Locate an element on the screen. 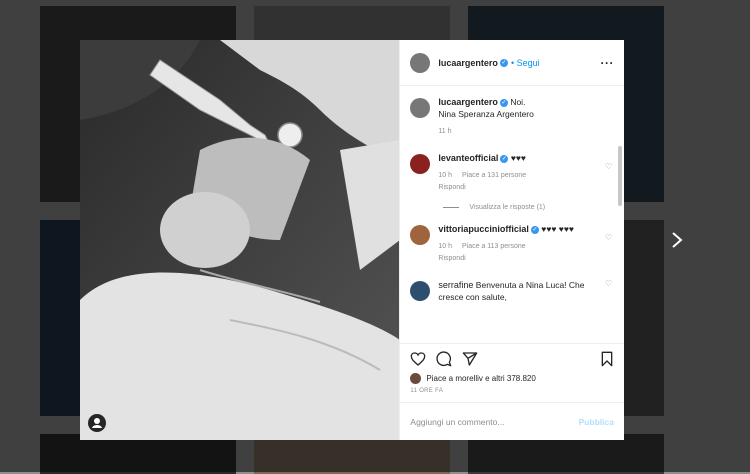 The image size is (750, 474). comment-text: ♥♥♥ ♥♥♥ is located at coordinates (557, 229).